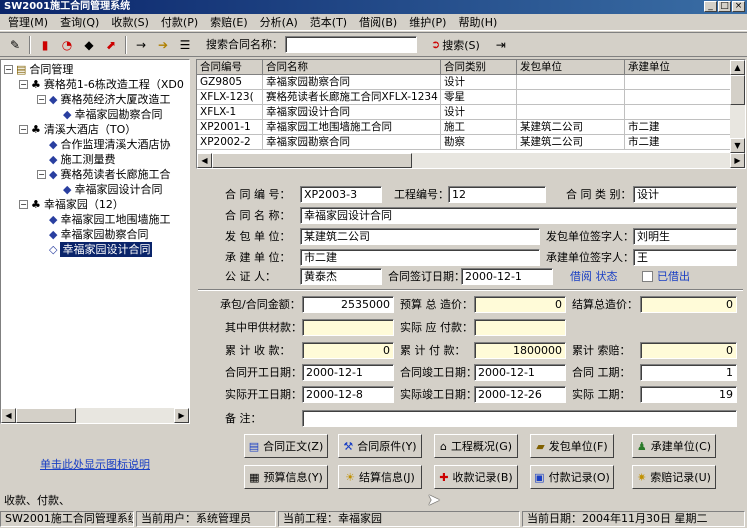 The image size is (747, 528). Describe the element at coordinates (130, 22) in the screenshot. I see `menu-receipts: 收款(S)` at that location.